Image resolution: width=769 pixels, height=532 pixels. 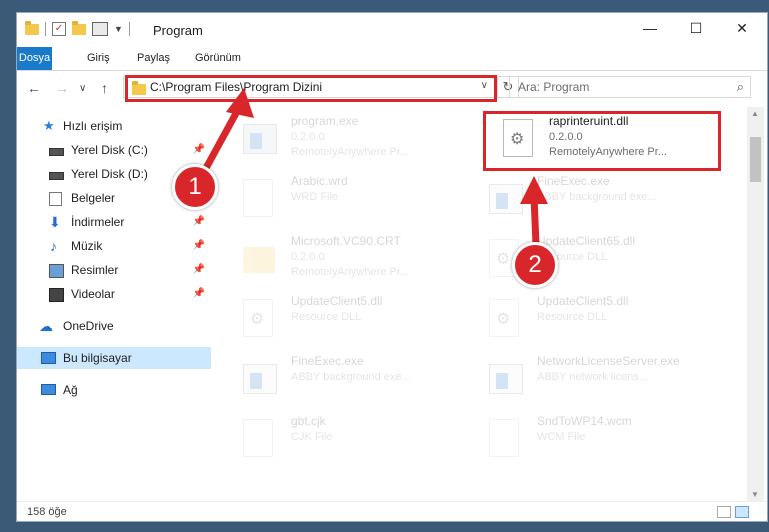 What do you see at coordinates (195, 187) in the screenshot?
I see `annotation-badge-1: 1` at bounding box center [195, 187].